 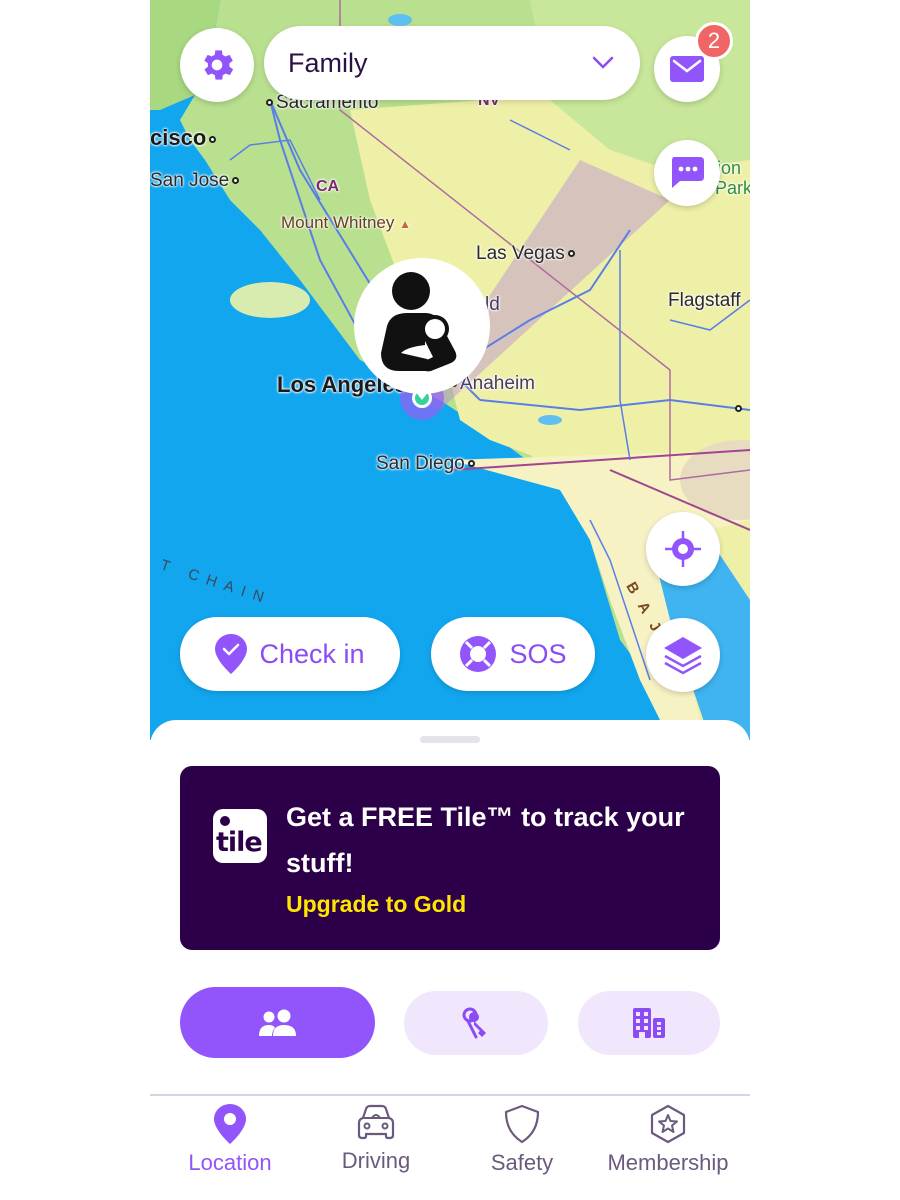 What do you see at coordinates (668, 1162) in the screenshot?
I see `tab-label: Membership` at bounding box center [668, 1162].